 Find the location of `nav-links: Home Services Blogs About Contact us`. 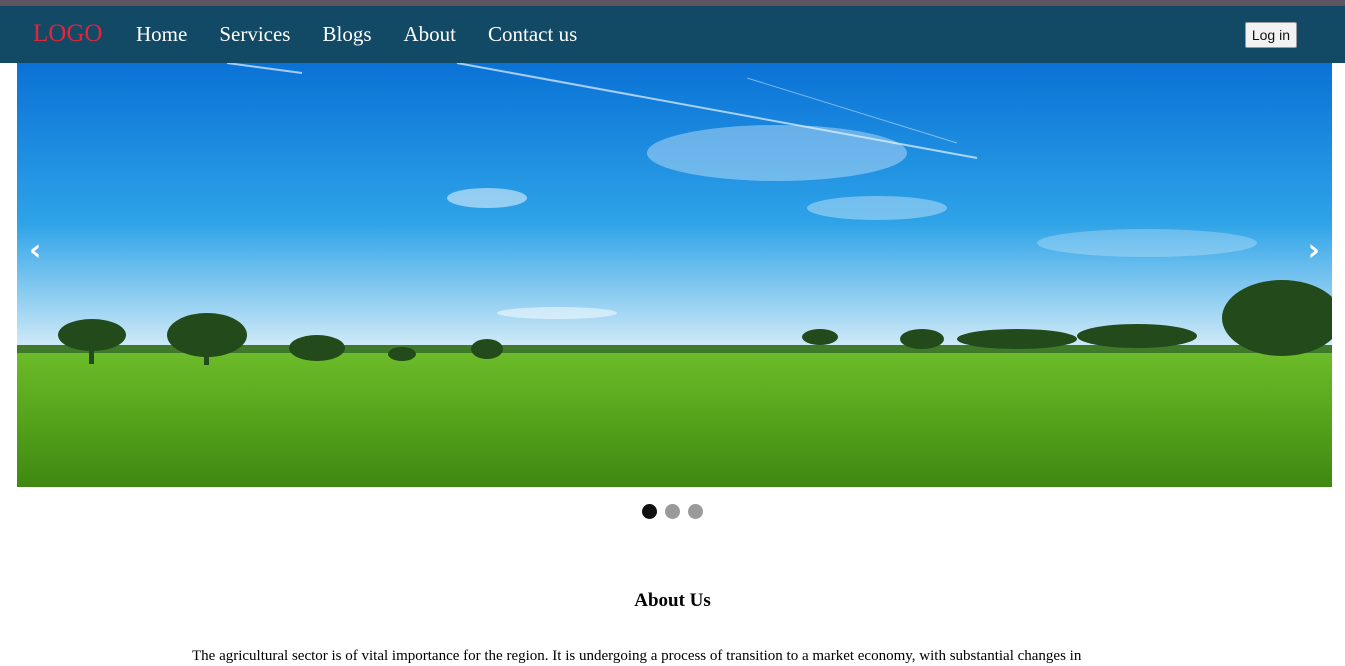

nav-links: Home Services Blogs About Contact us is located at coordinates (356, 34).